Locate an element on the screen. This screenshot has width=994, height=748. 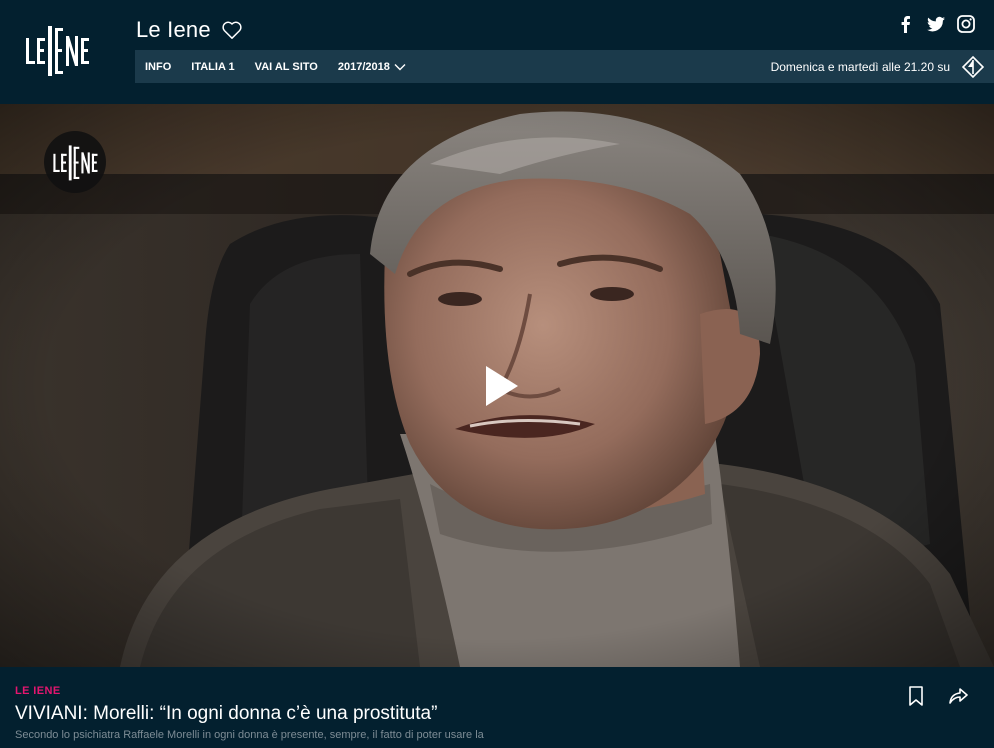
title-row: Le Iene is located at coordinates (189, 30).